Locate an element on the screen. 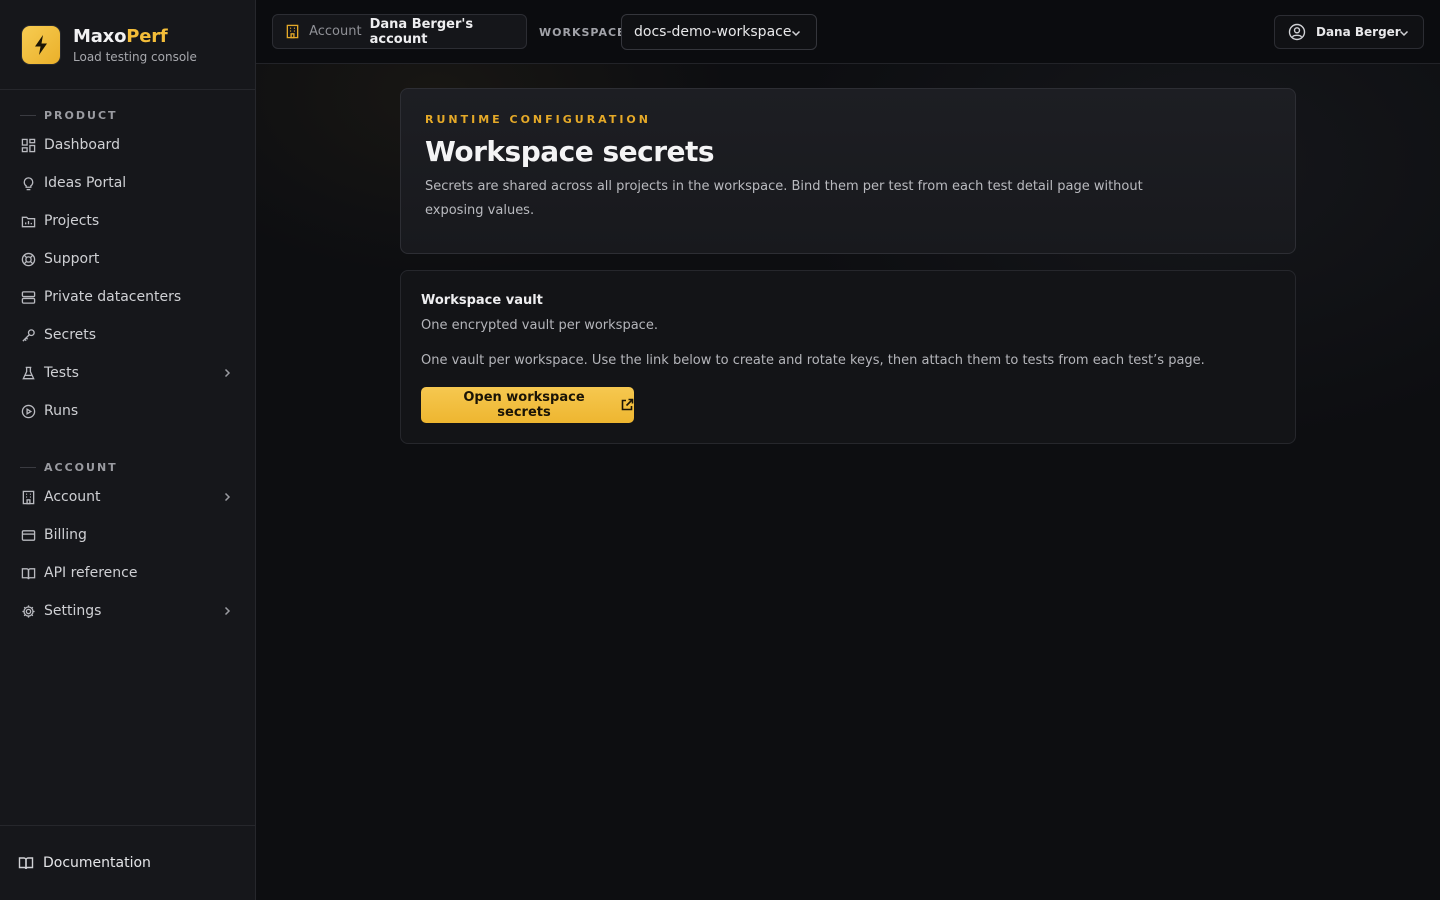  page-title: Workspace secrets is located at coordinates (570, 151).